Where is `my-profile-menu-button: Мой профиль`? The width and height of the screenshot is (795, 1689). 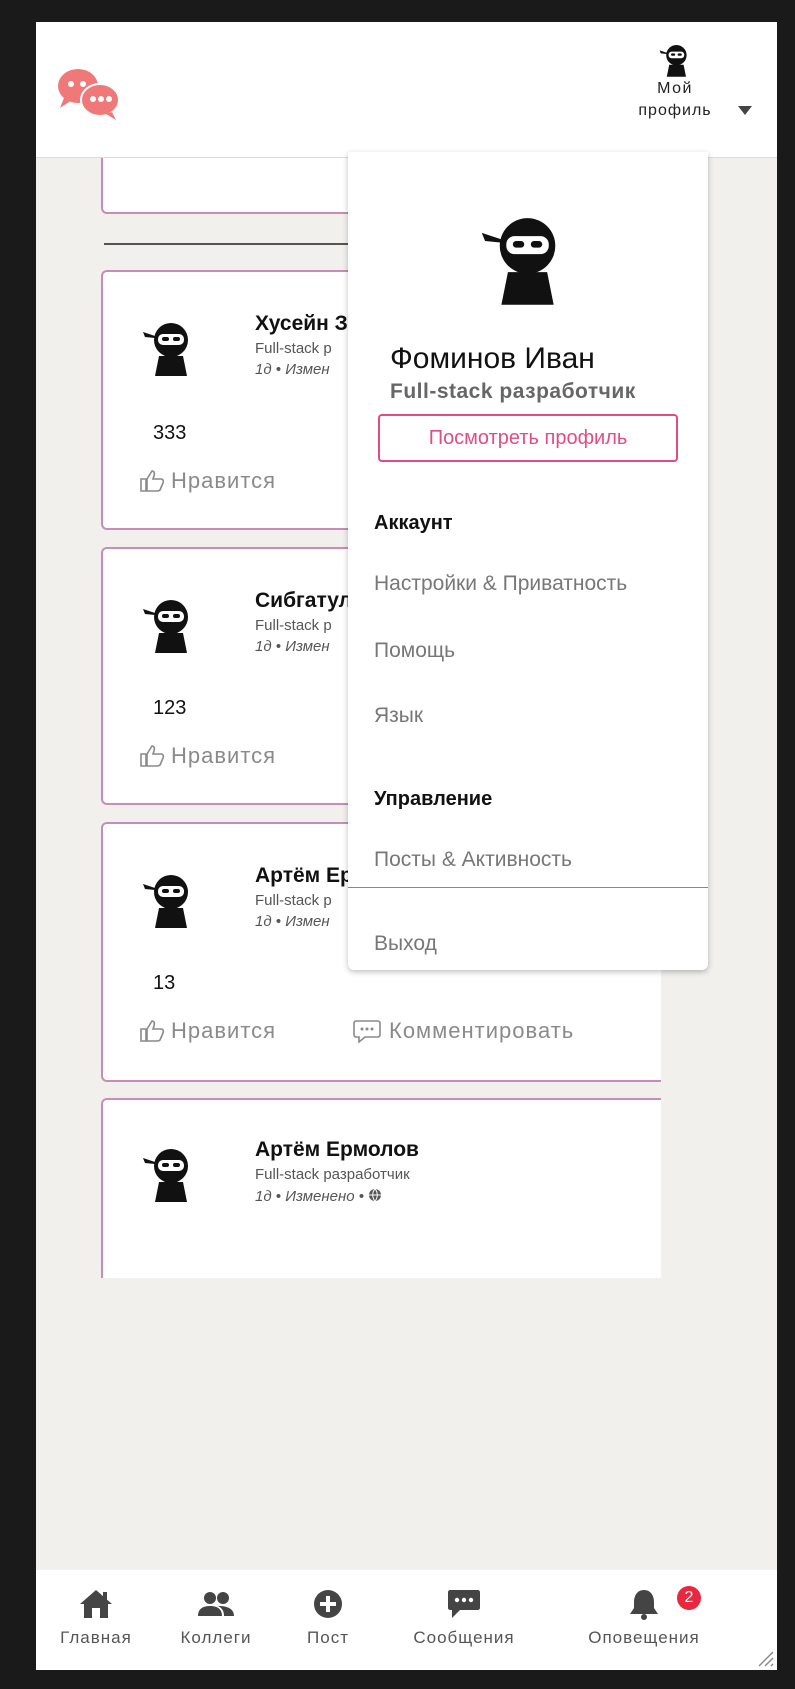
my-profile-menu-button: Мой профиль is located at coordinates (690, 92).